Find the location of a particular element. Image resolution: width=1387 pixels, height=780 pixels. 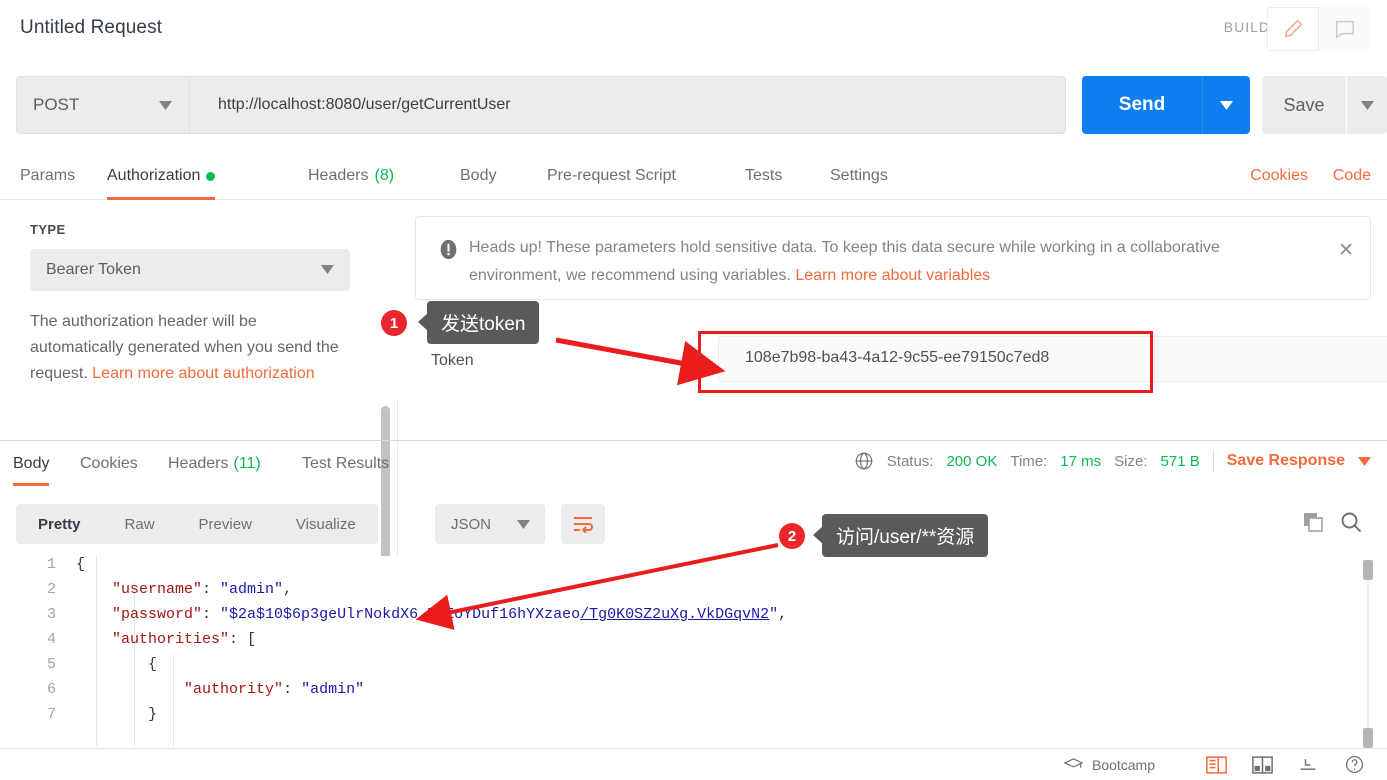

tab-headers: Headers (8) is located at coordinates (351, 176).